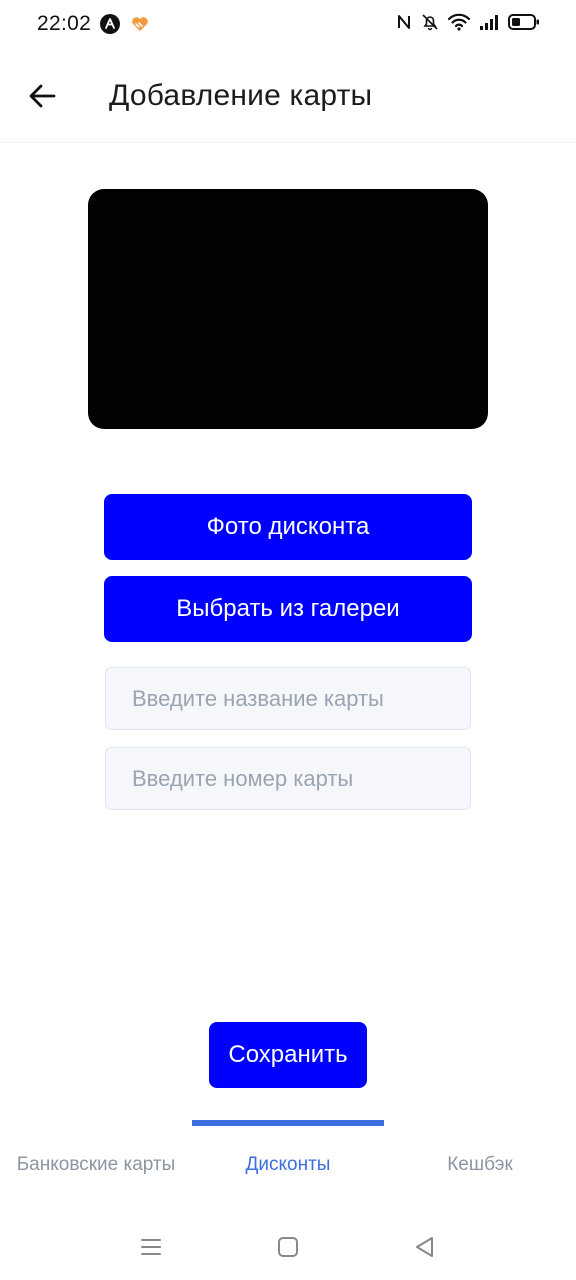 The height and width of the screenshot is (1280, 576). Describe the element at coordinates (288, 309) in the screenshot. I see `camera-preview` at that location.